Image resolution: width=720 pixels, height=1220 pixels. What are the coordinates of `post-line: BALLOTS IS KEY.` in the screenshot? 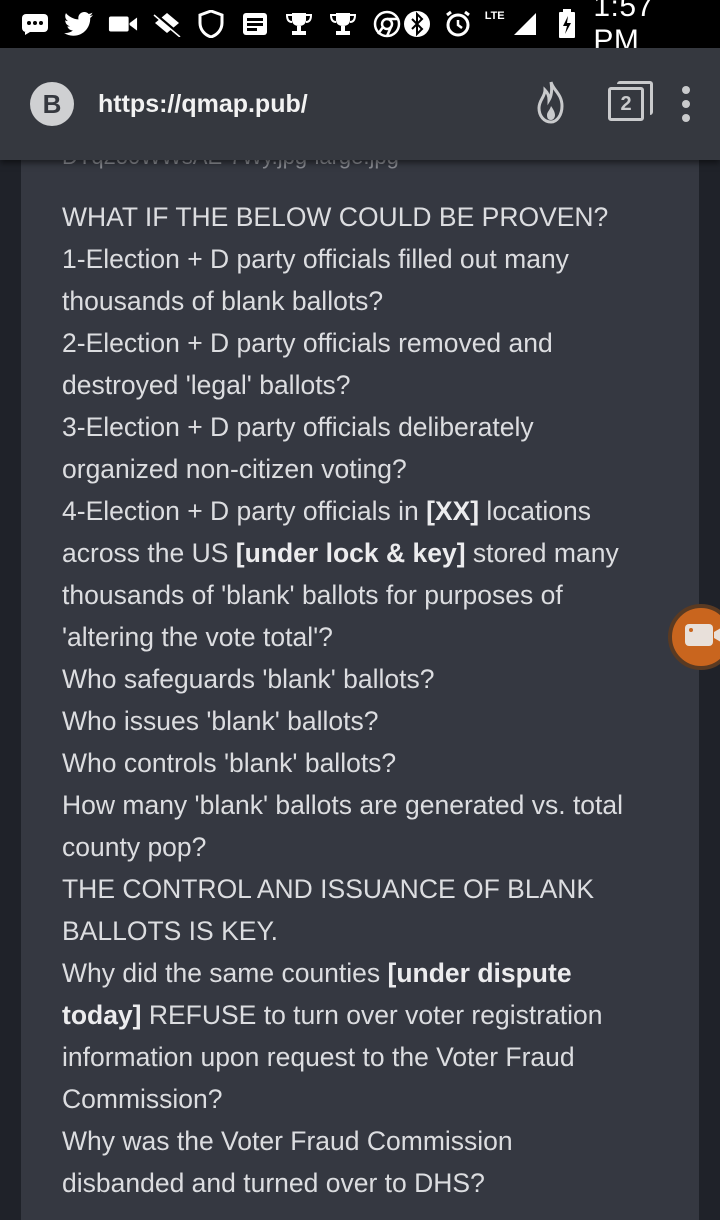 It's located at (362, 931).